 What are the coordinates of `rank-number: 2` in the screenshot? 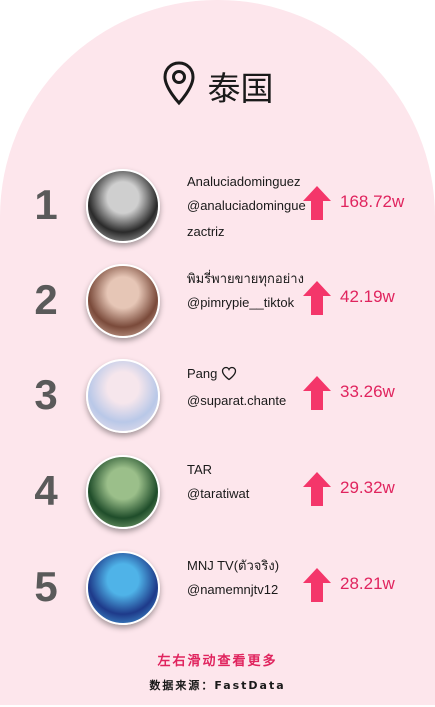 It's located at (46, 299).